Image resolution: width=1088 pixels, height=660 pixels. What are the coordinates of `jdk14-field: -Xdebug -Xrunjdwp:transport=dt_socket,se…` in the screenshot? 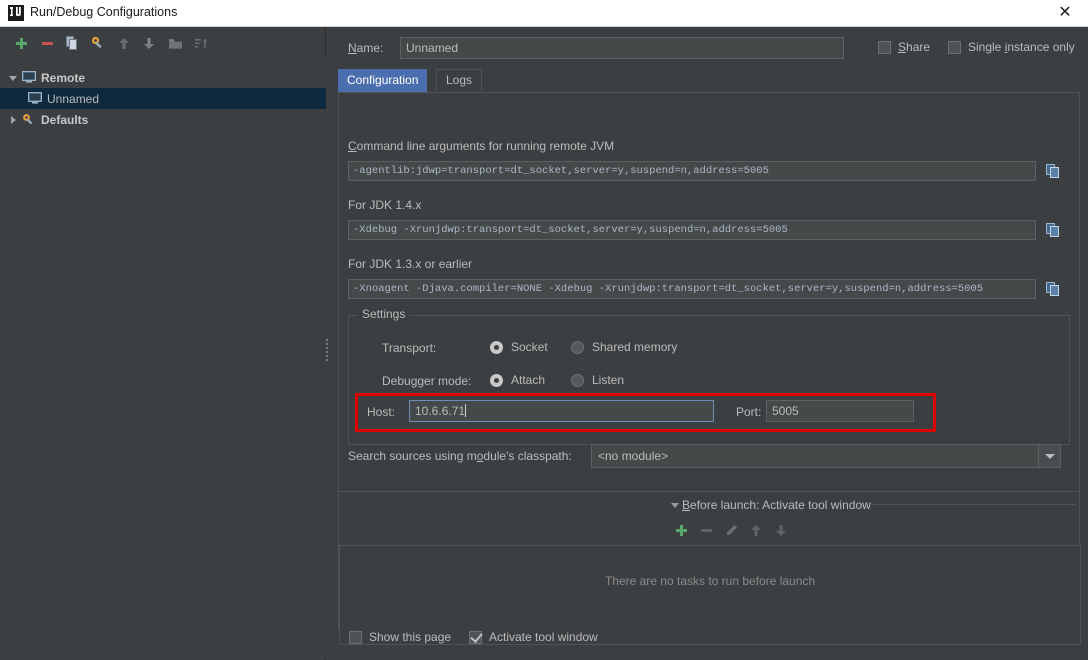 It's located at (692, 230).